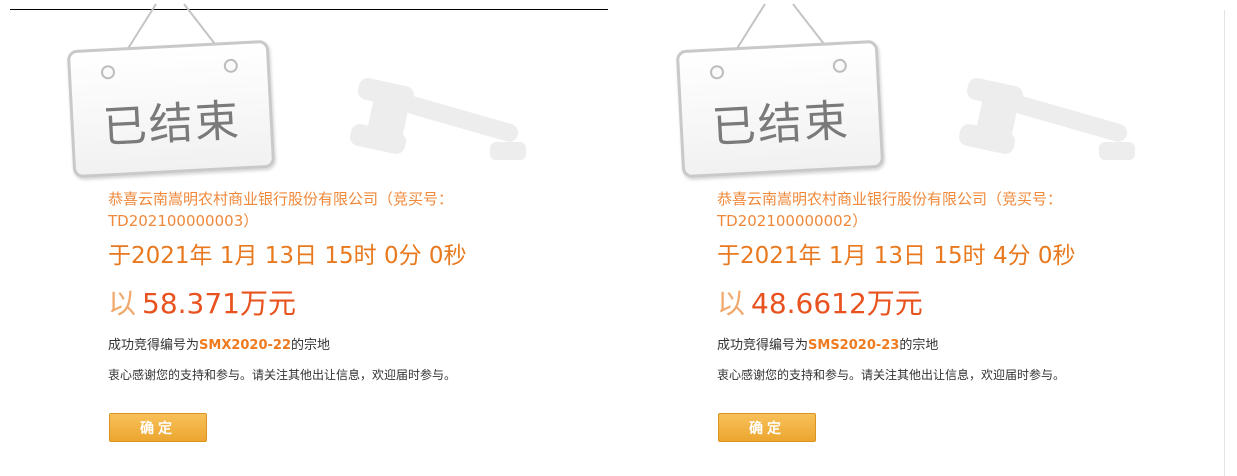  Describe the element at coordinates (890, 210) in the screenshot. I see `winner-text: 恭喜云南嵩明农村商业银行股份有限公司（竞买号：TD202100000002）` at that location.